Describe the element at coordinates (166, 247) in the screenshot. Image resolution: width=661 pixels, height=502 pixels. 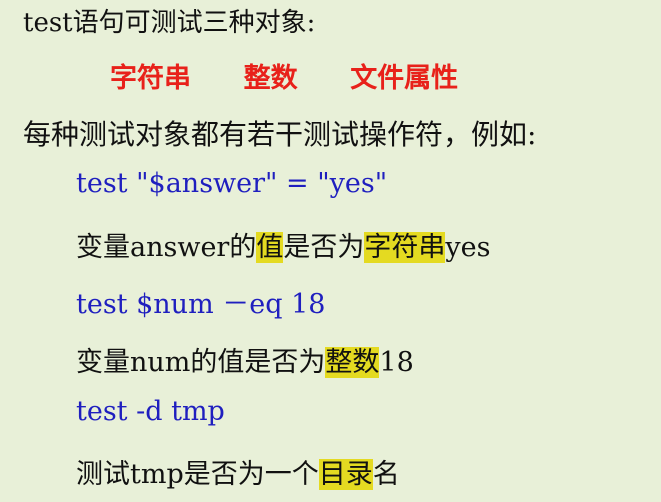
I see `desc-text: 变量answer的` at that location.